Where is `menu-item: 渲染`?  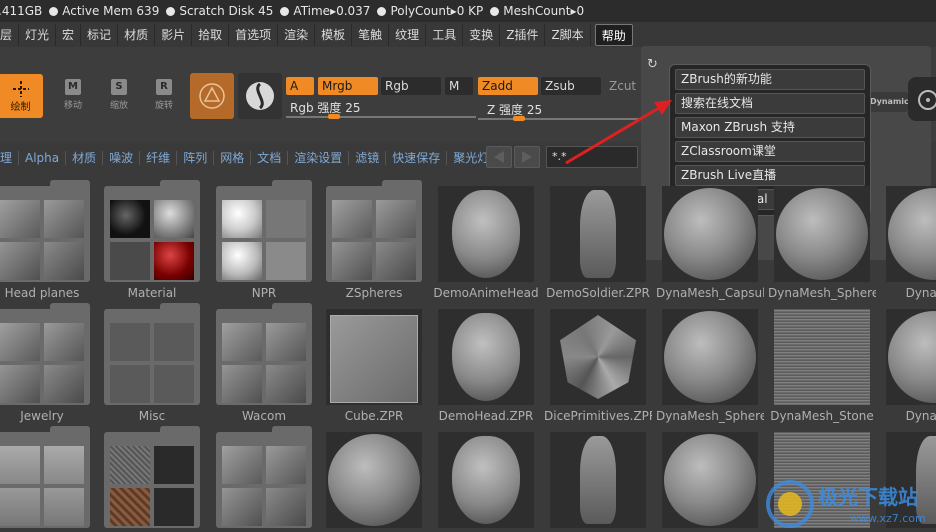
menu-item: 渲染 is located at coordinates (297, 34).